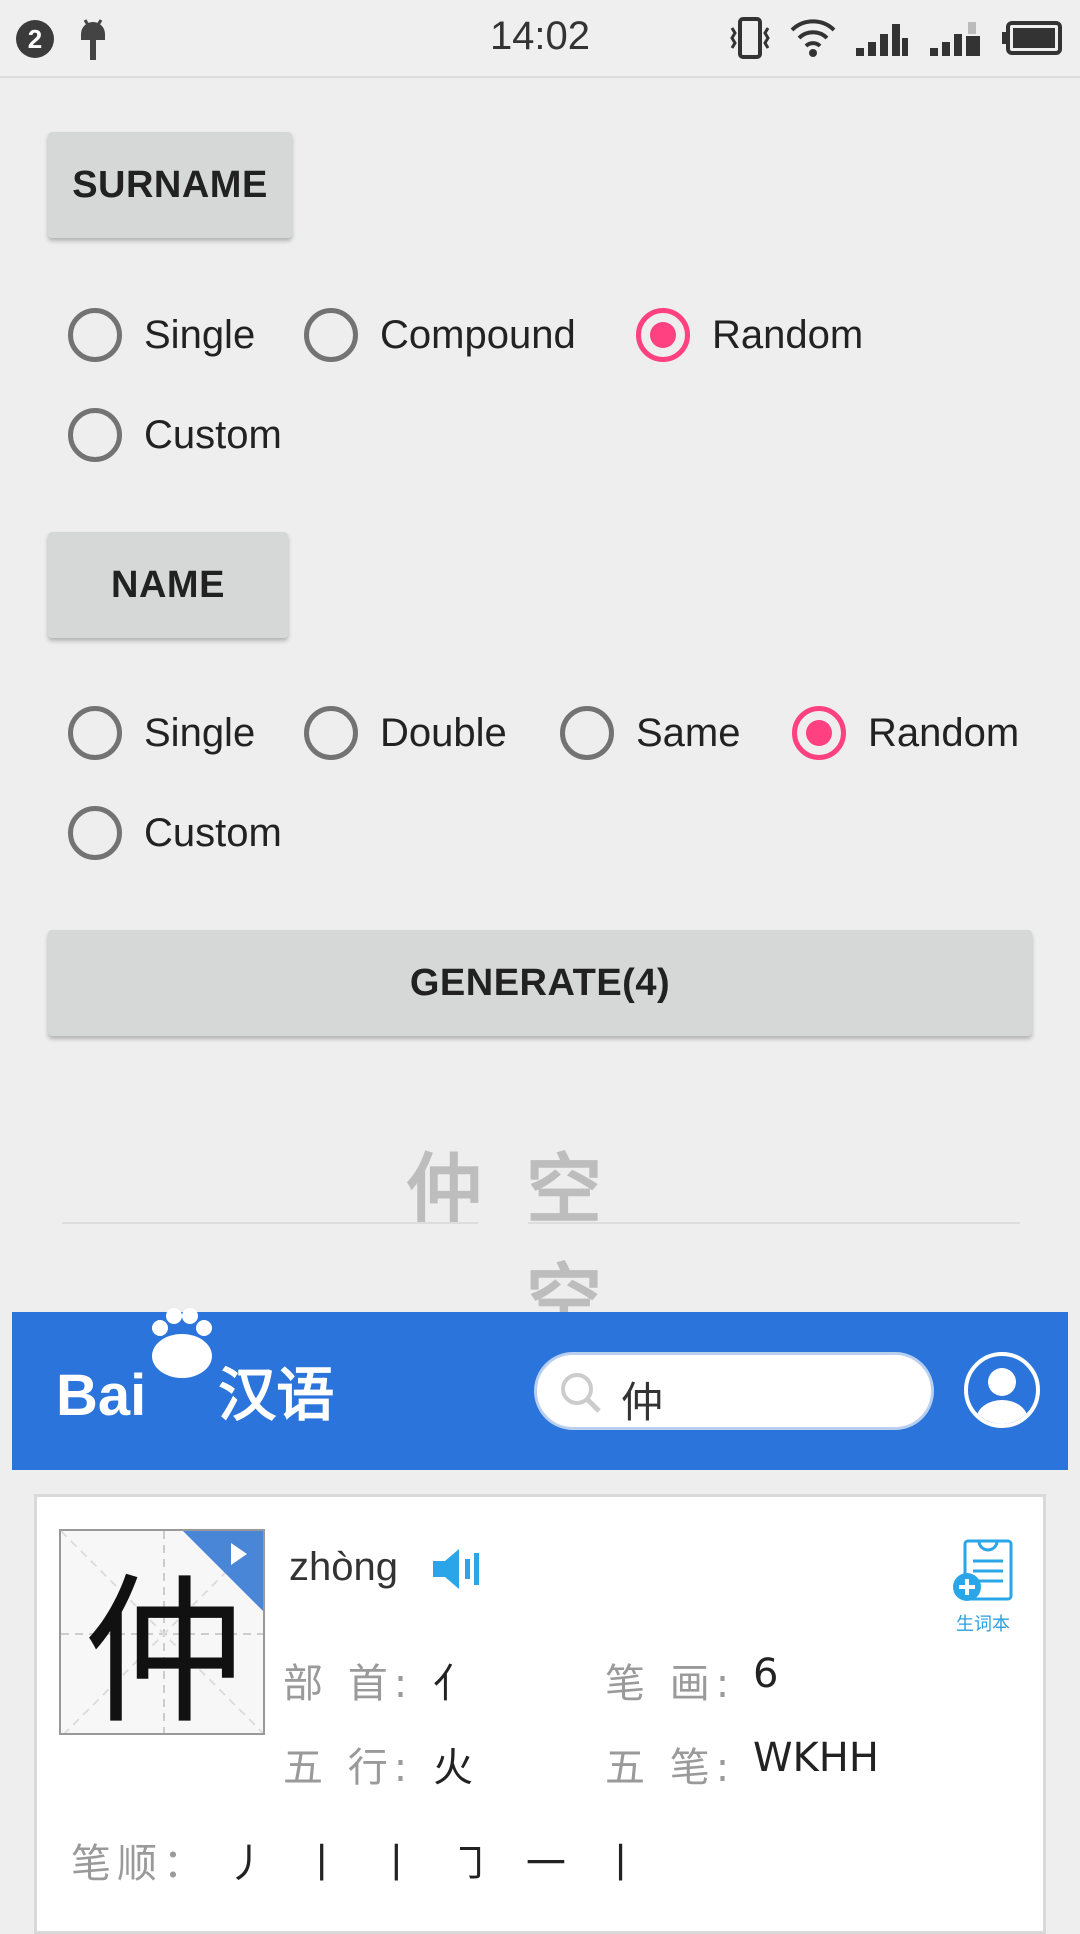 Image resolution: width=1080 pixels, height=1934 pixels. Describe the element at coordinates (223, 1571) in the screenshot. I see `play-animation-icon` at that location.